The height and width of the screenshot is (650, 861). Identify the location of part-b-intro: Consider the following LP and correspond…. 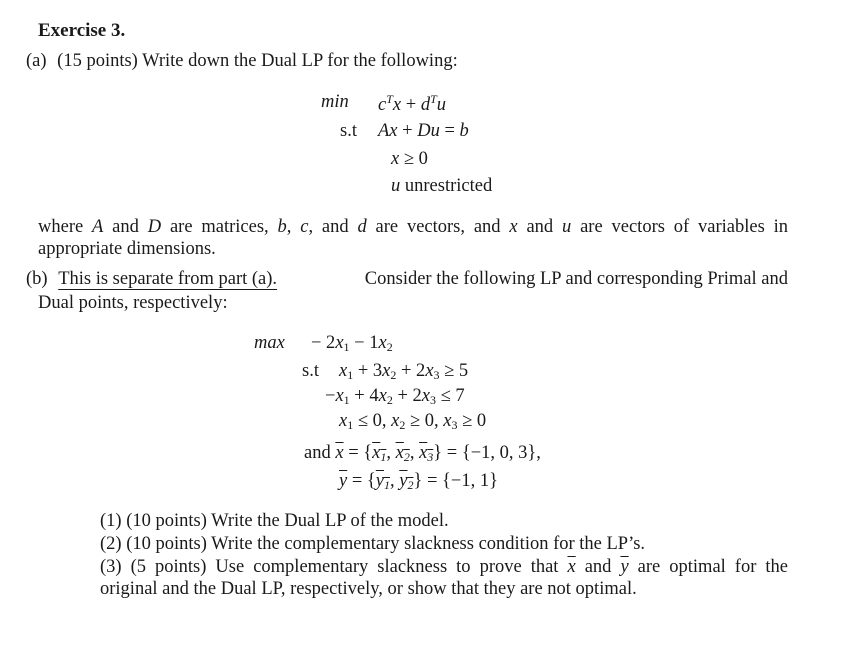
(576, 279).